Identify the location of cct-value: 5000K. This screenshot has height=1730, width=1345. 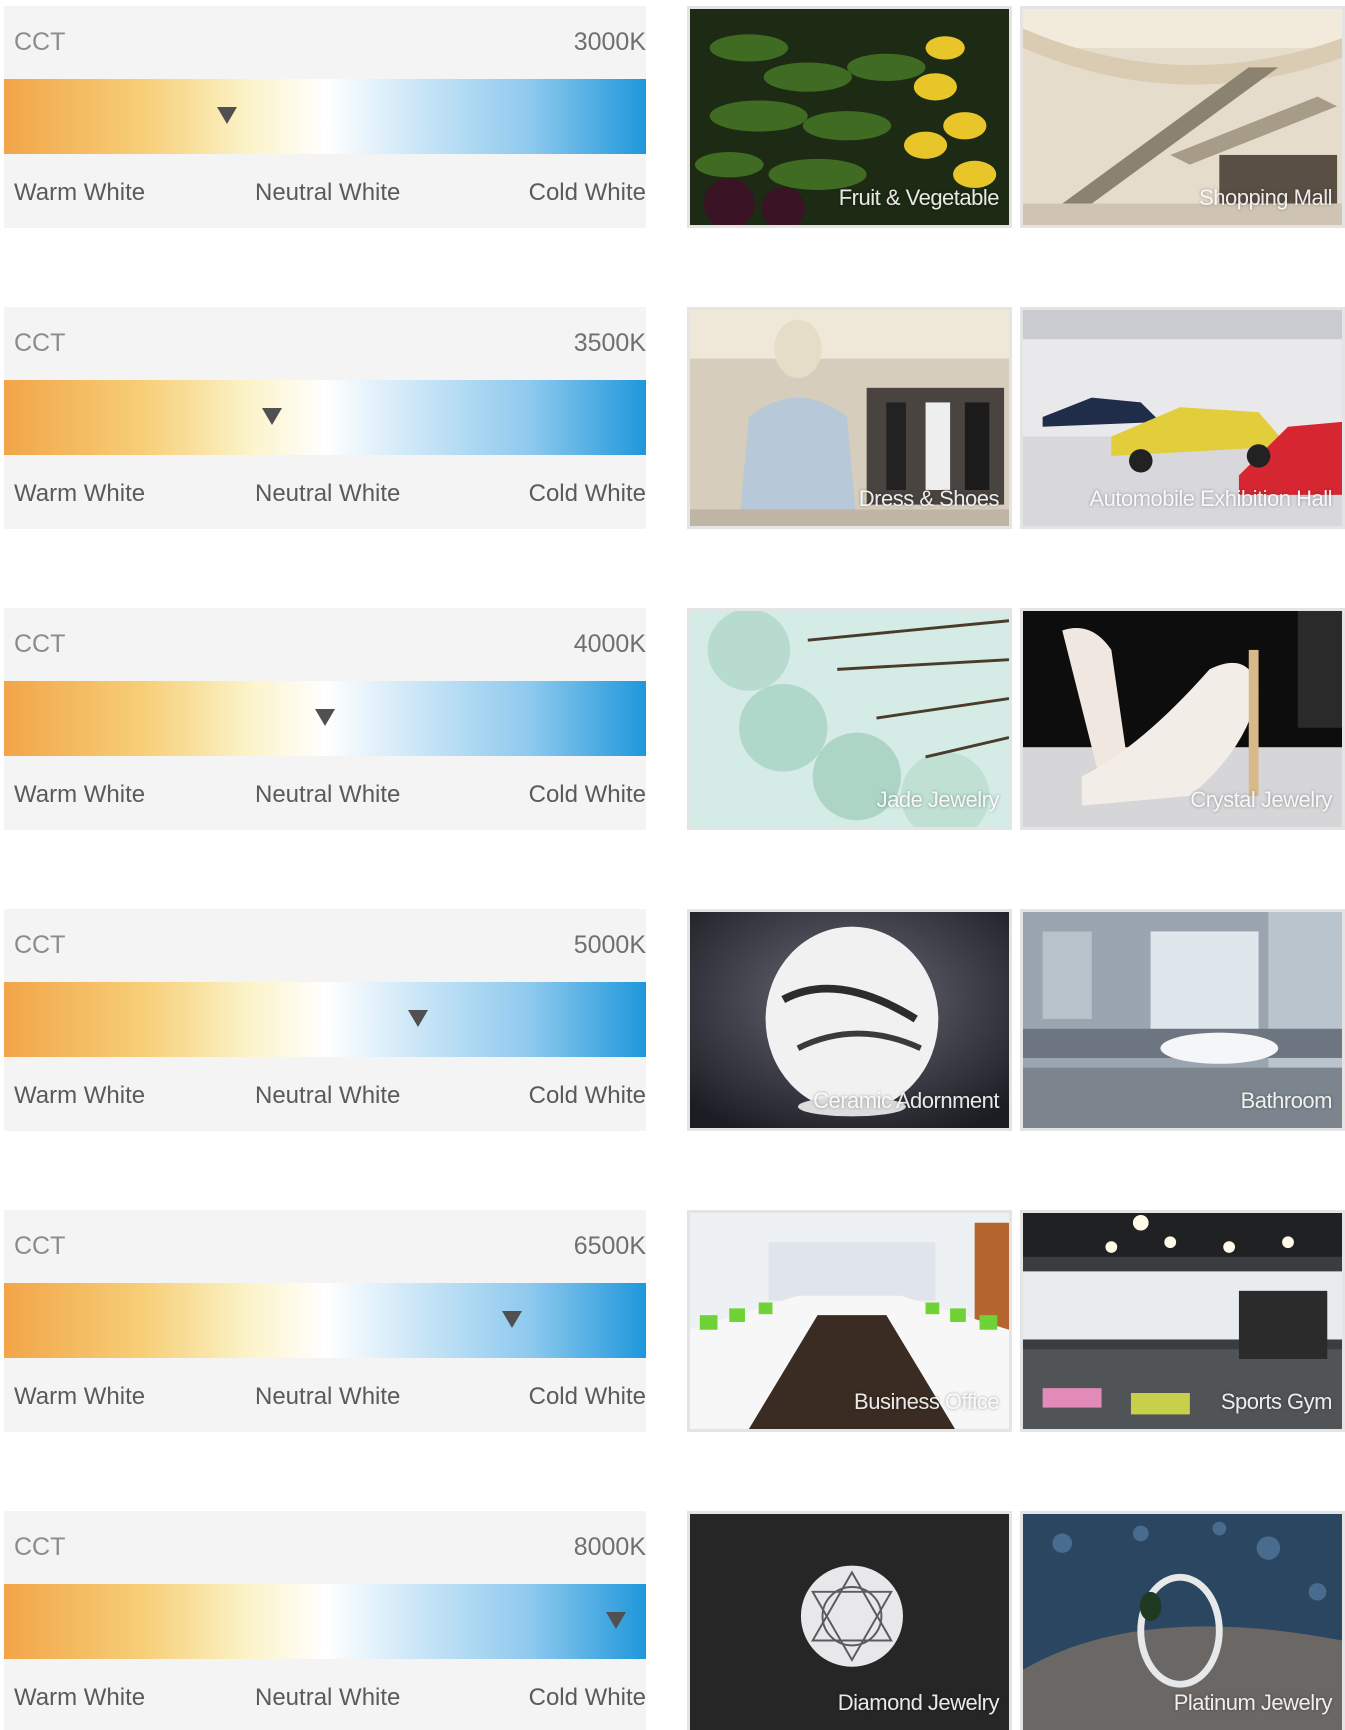
(609, 945).